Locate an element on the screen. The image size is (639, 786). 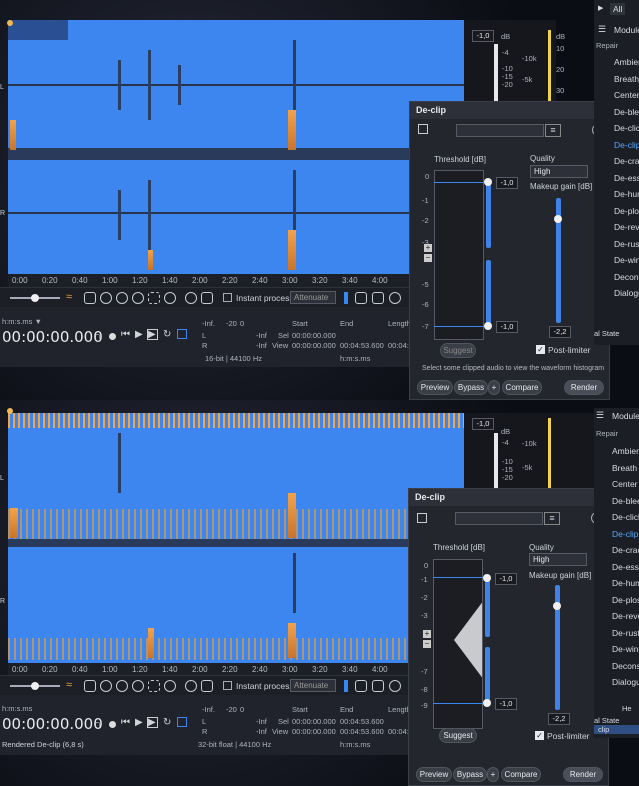
module-item: De-rust is located at coordinates (625, 633).